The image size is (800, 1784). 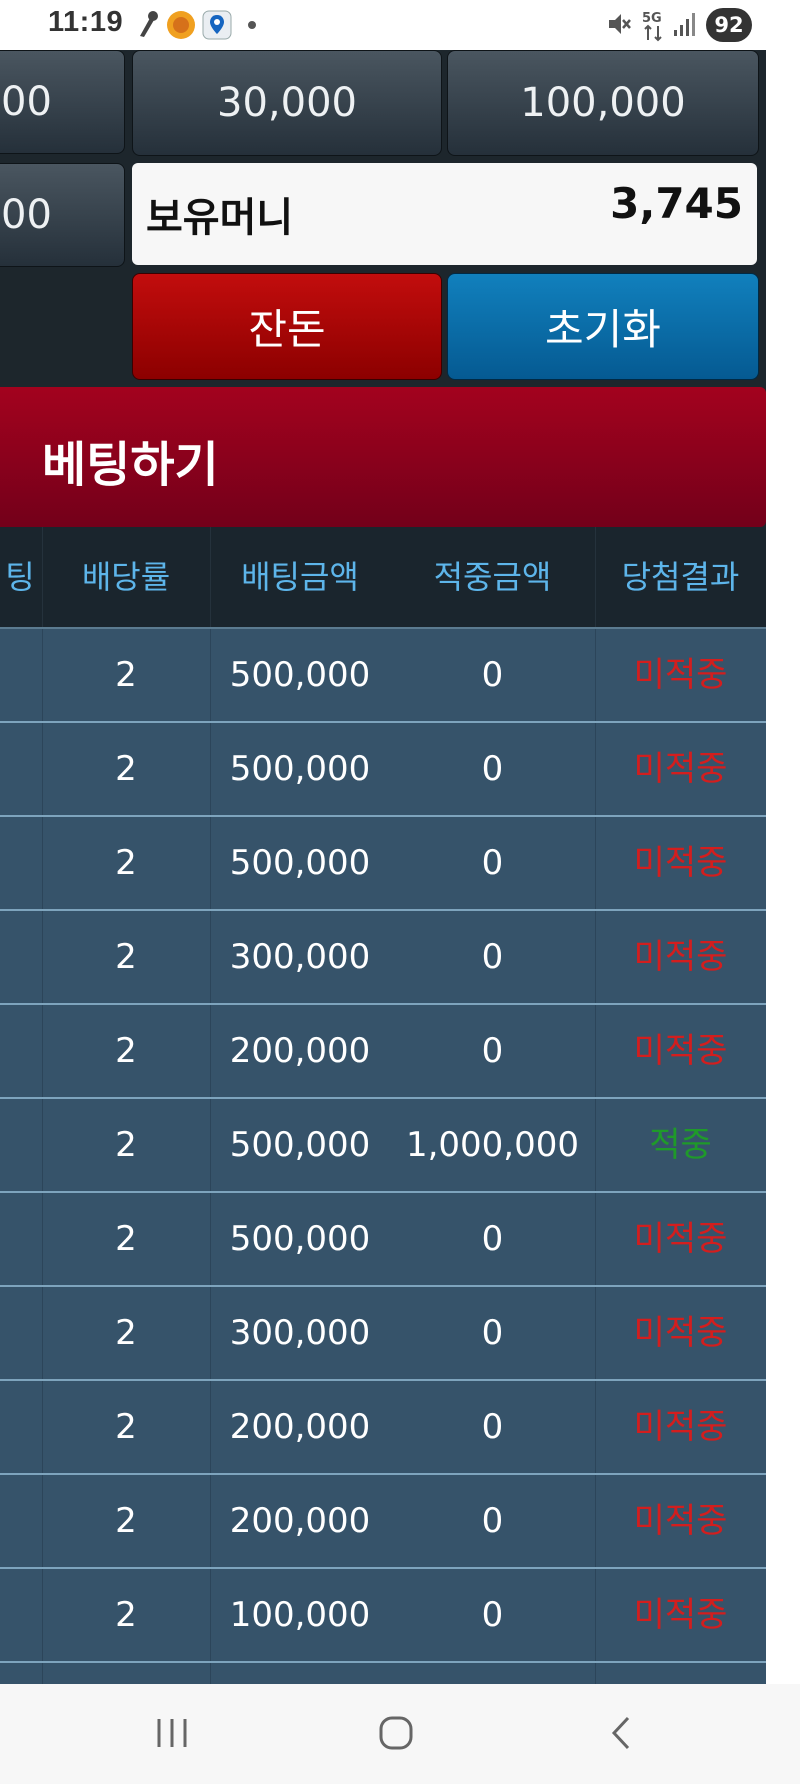 What do you see at coordinates (603, 326) in the screenshot?
I see `reset-button: 초기화` at bounding box center [603, 326].